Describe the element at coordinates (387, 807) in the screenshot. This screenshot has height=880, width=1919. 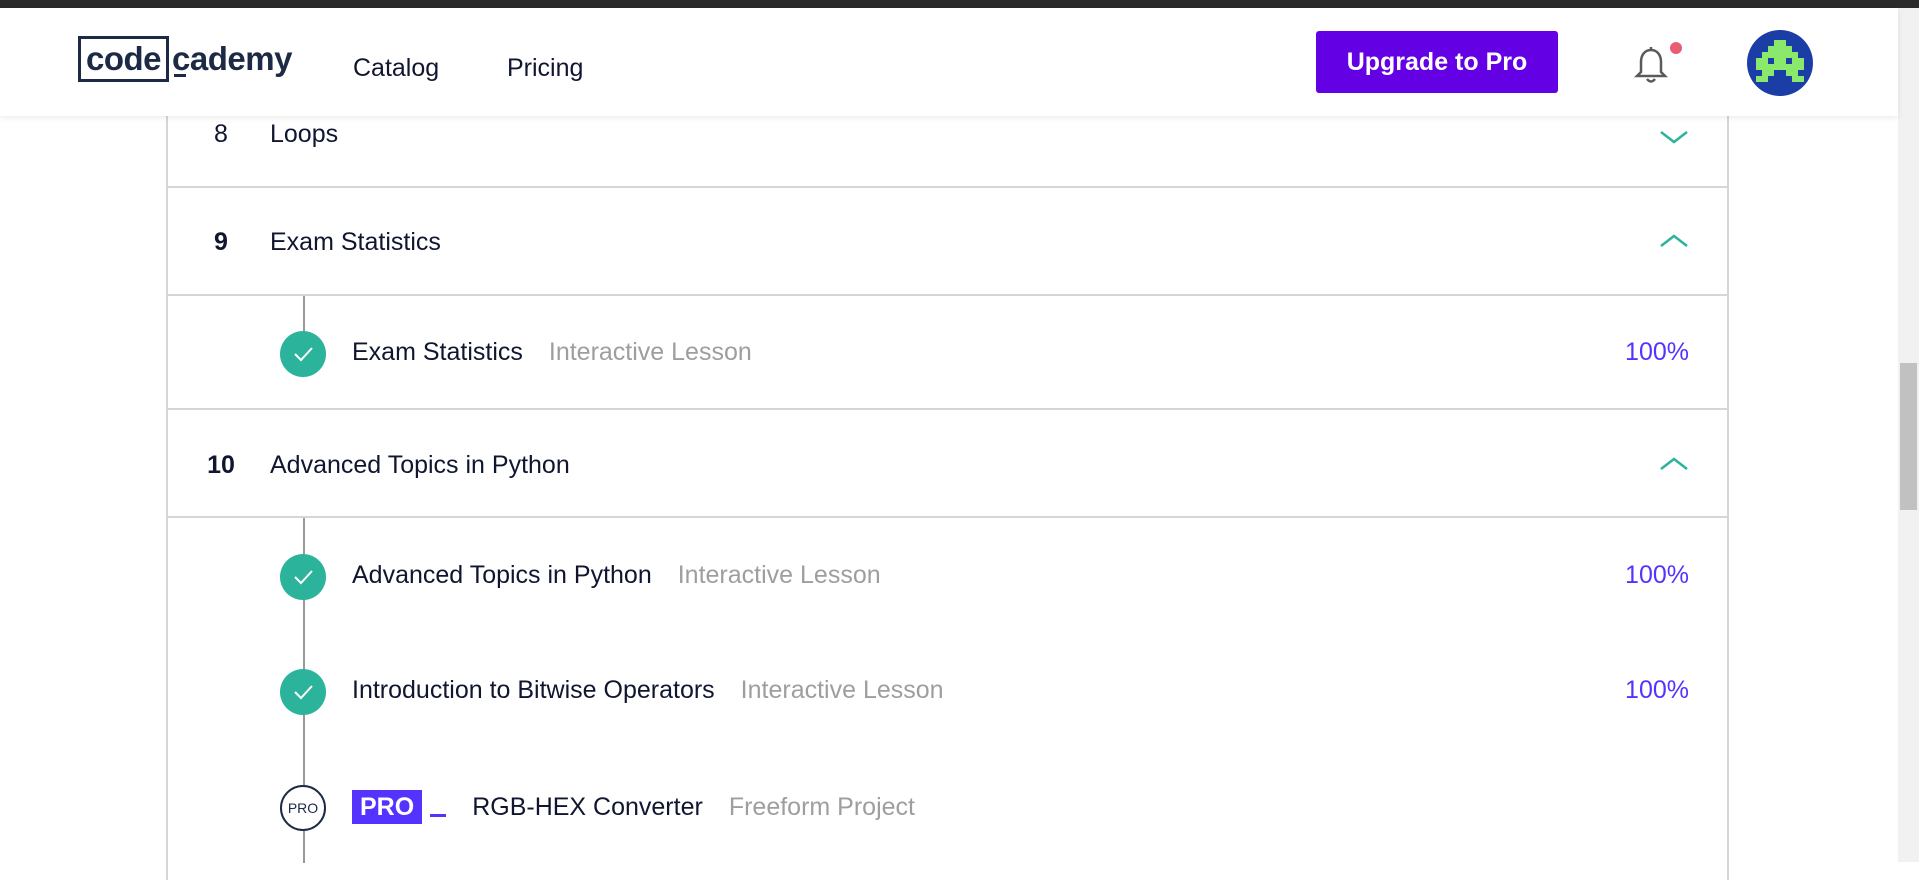
I see `pro-badge: PRO` at that location.